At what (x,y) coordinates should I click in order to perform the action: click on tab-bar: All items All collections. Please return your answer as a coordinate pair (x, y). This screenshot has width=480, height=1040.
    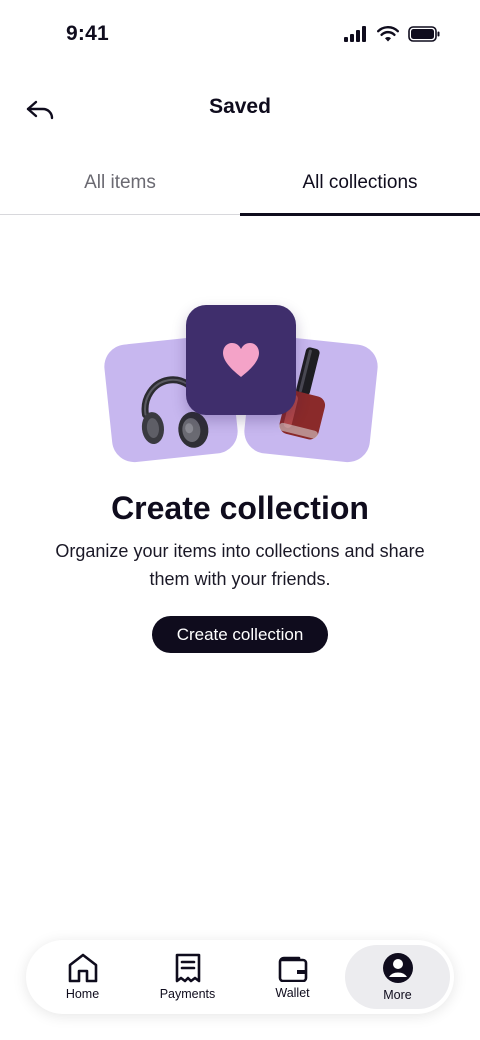
    Looking at the image, I should click on (240, 188).